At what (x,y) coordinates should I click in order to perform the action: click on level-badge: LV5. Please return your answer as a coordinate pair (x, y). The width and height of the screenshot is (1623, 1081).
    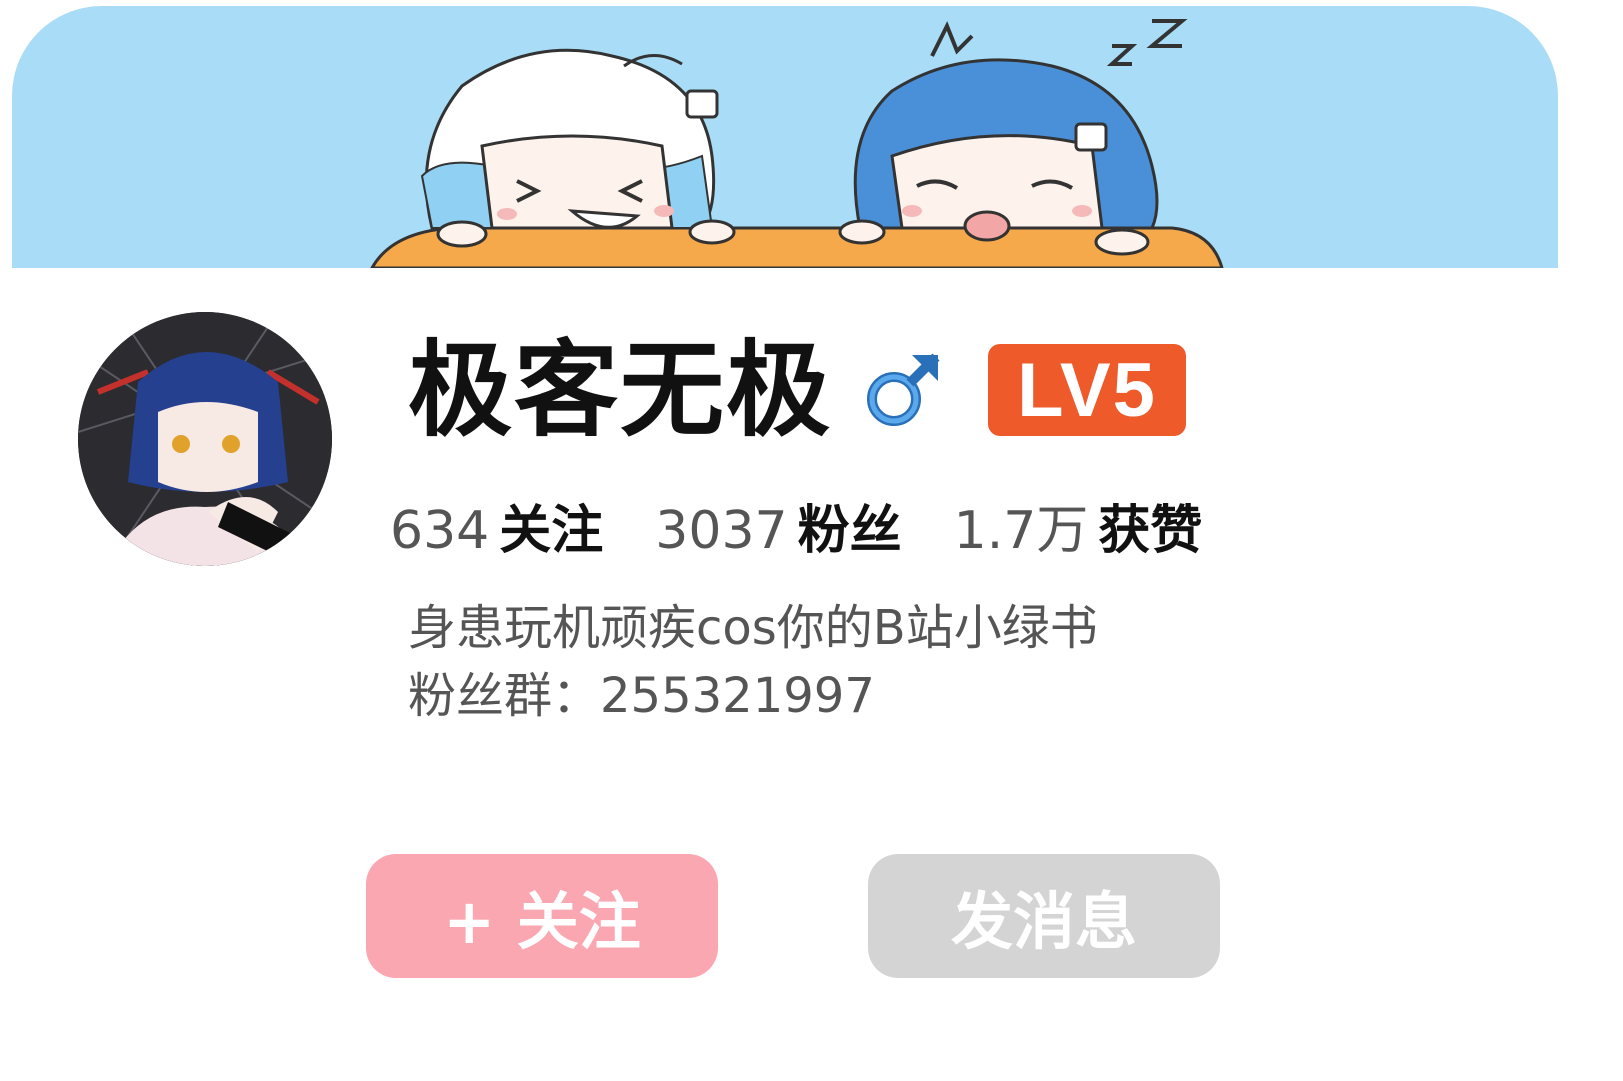
    Looking at the image, I should click on (1087, 390).